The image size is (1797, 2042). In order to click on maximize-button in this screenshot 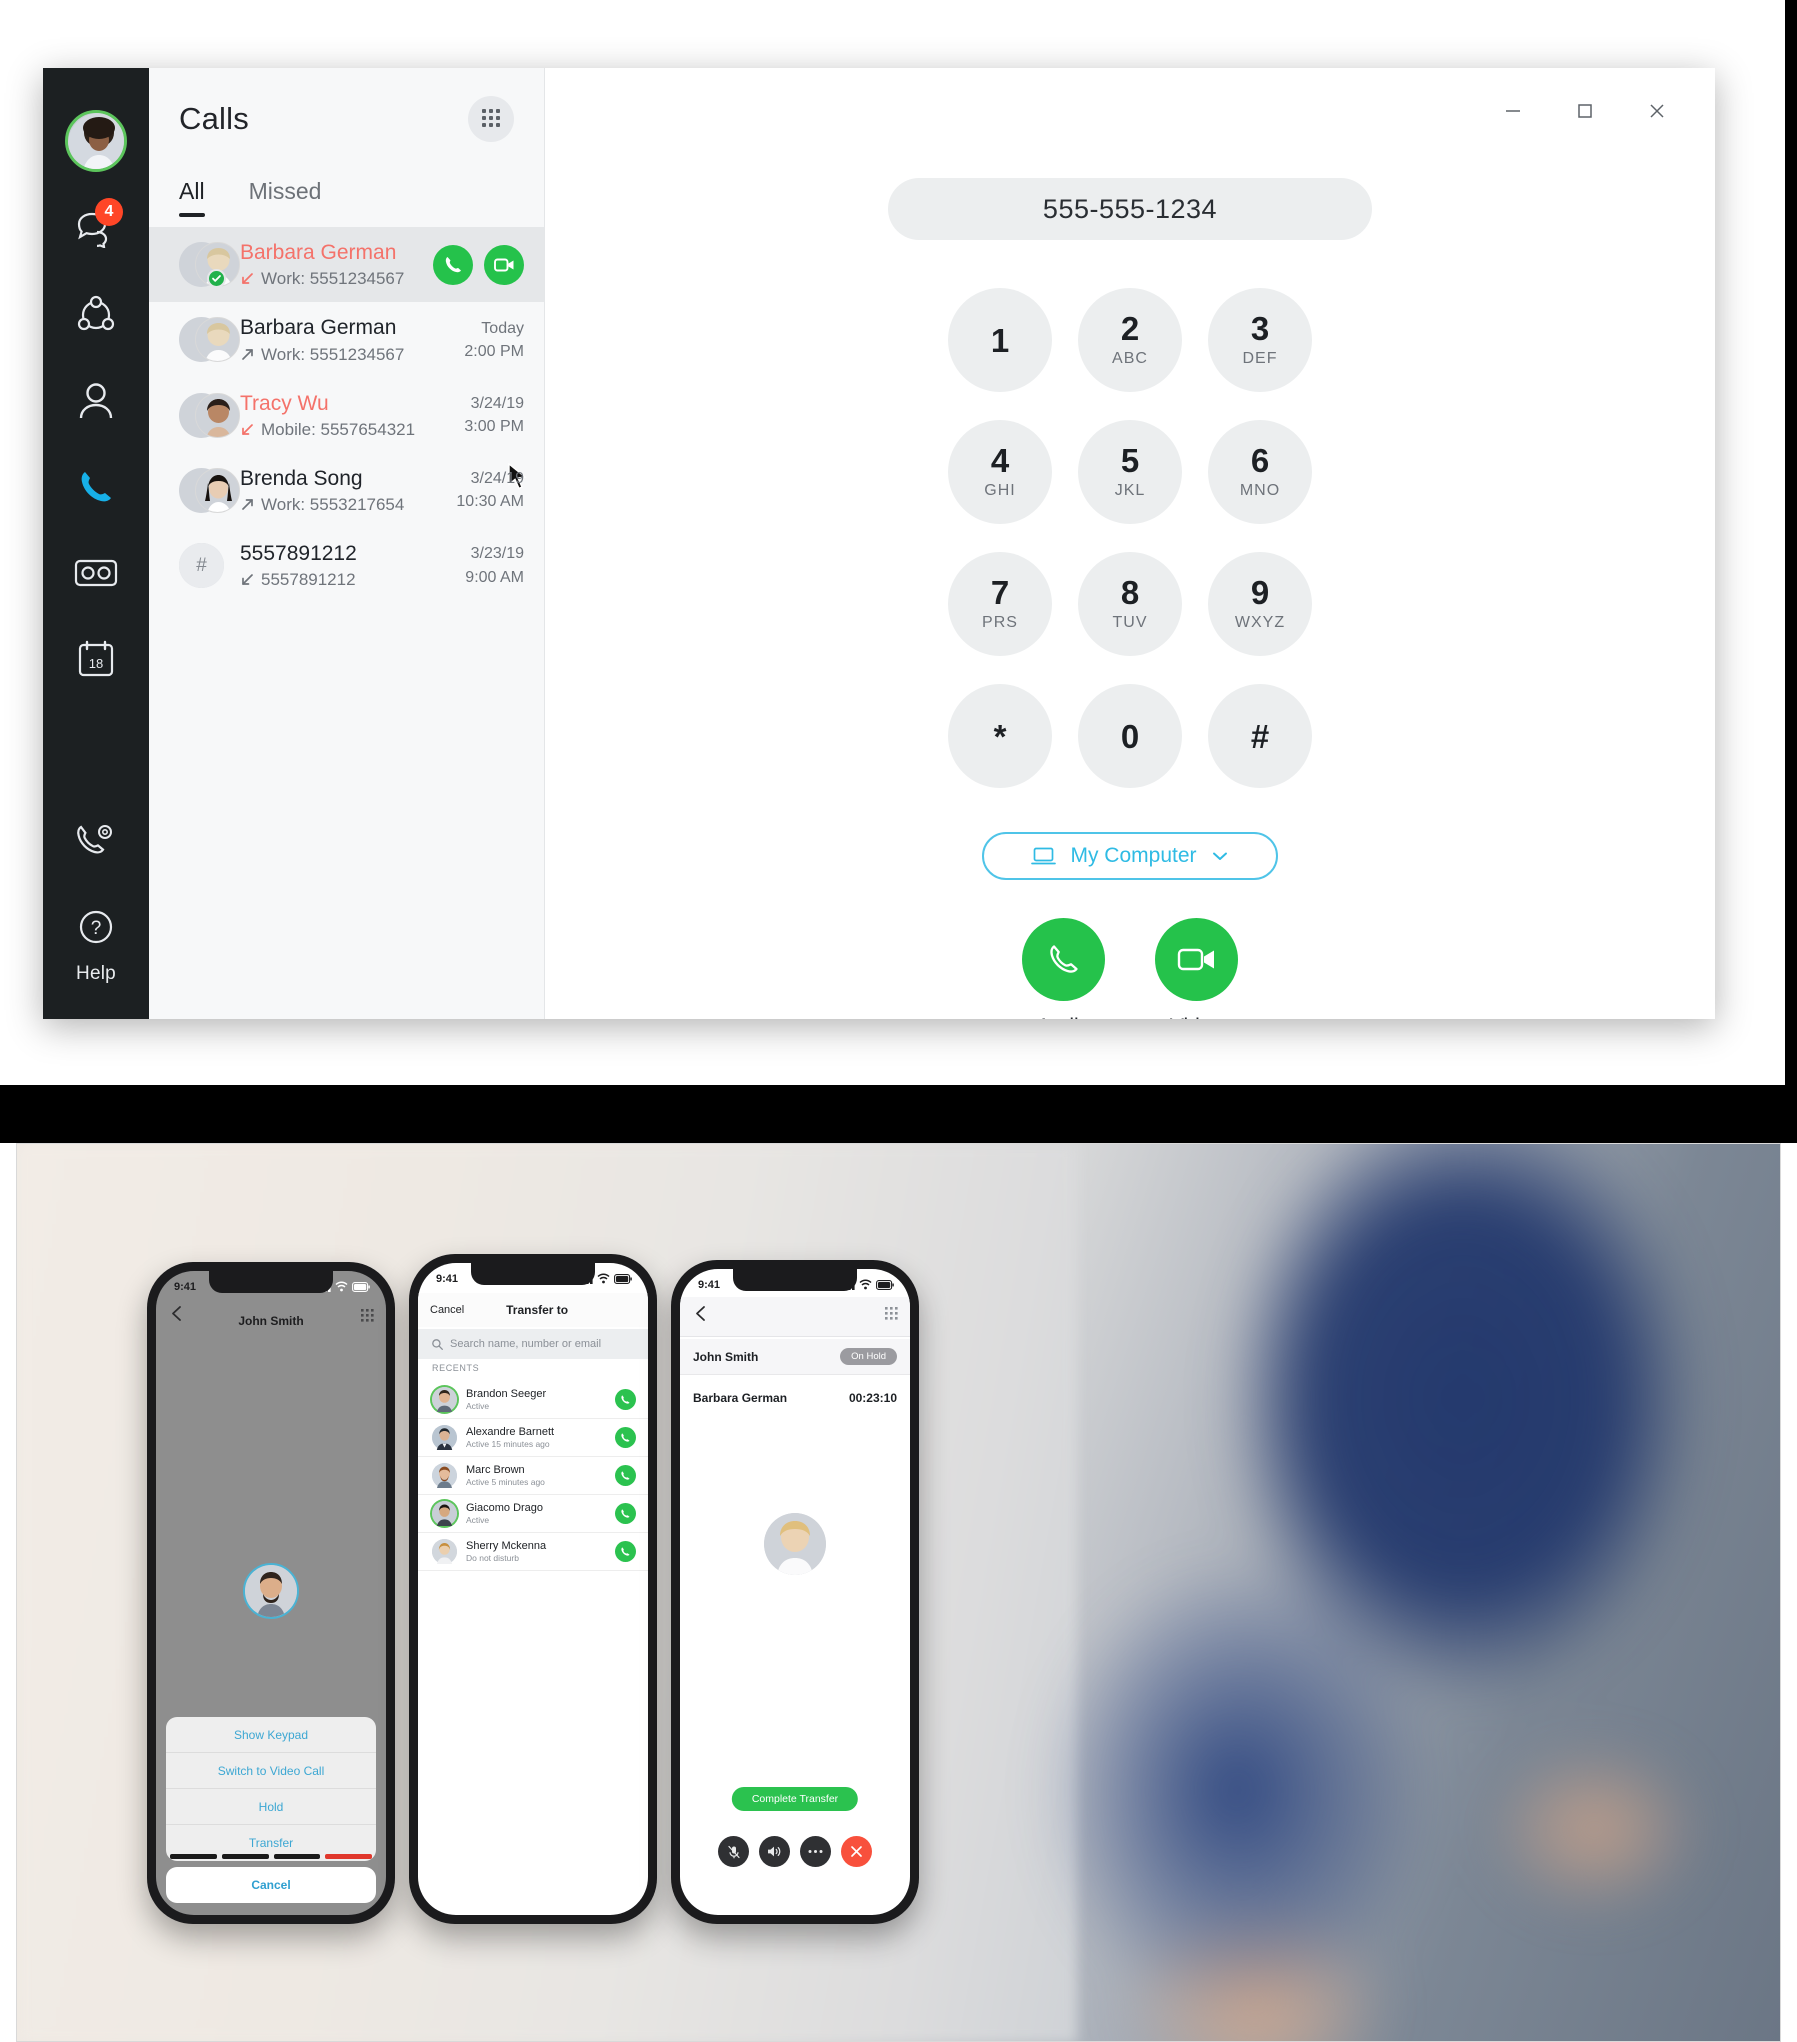, I will do `click(1585, 111)`.